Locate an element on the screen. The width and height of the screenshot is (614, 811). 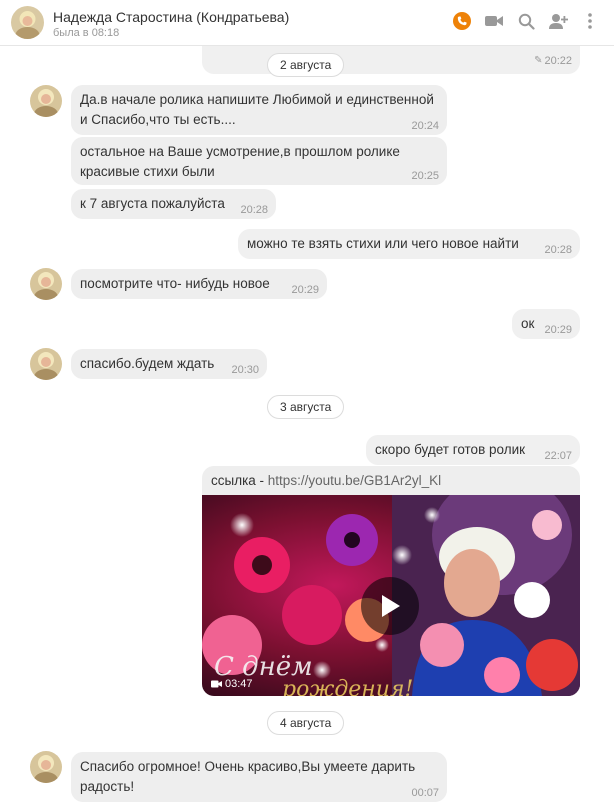
message-outgoing: скоро будет готов ролик 22:07 is located at coordinates (473, 450).